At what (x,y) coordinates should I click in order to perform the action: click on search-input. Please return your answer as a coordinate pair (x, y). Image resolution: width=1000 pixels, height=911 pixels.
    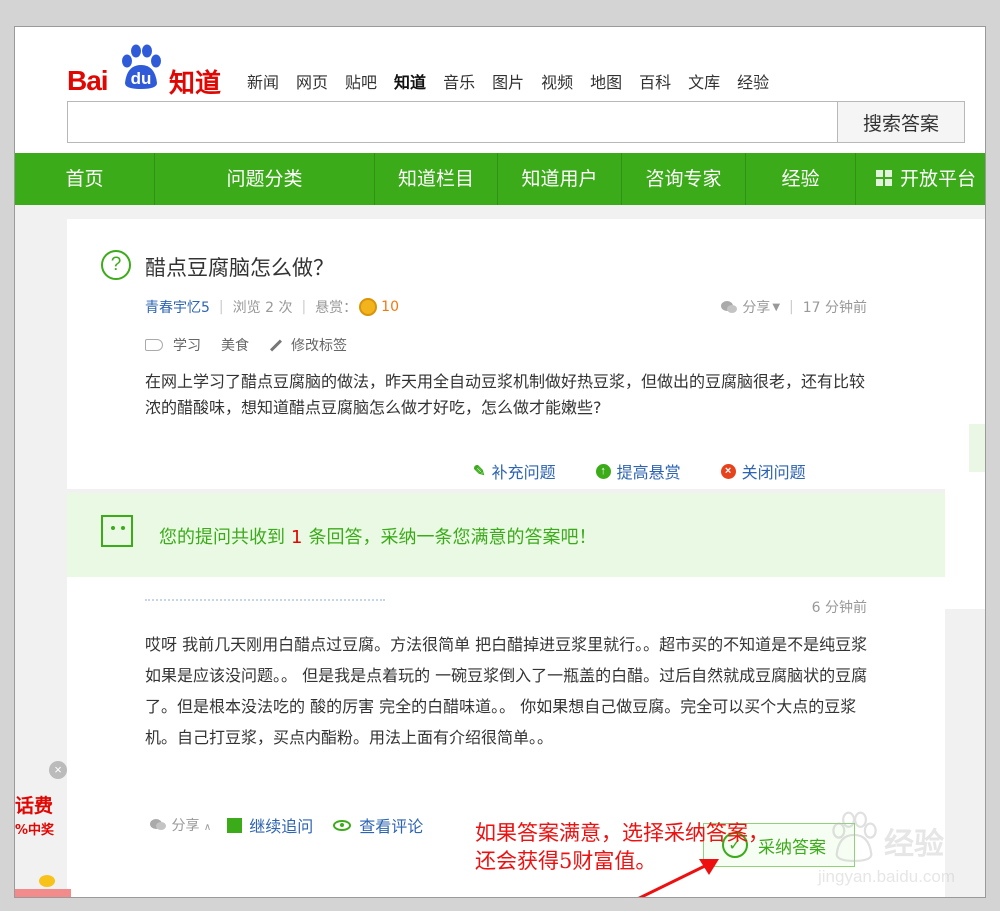
    Looking at the image, I should click on (452, 122).